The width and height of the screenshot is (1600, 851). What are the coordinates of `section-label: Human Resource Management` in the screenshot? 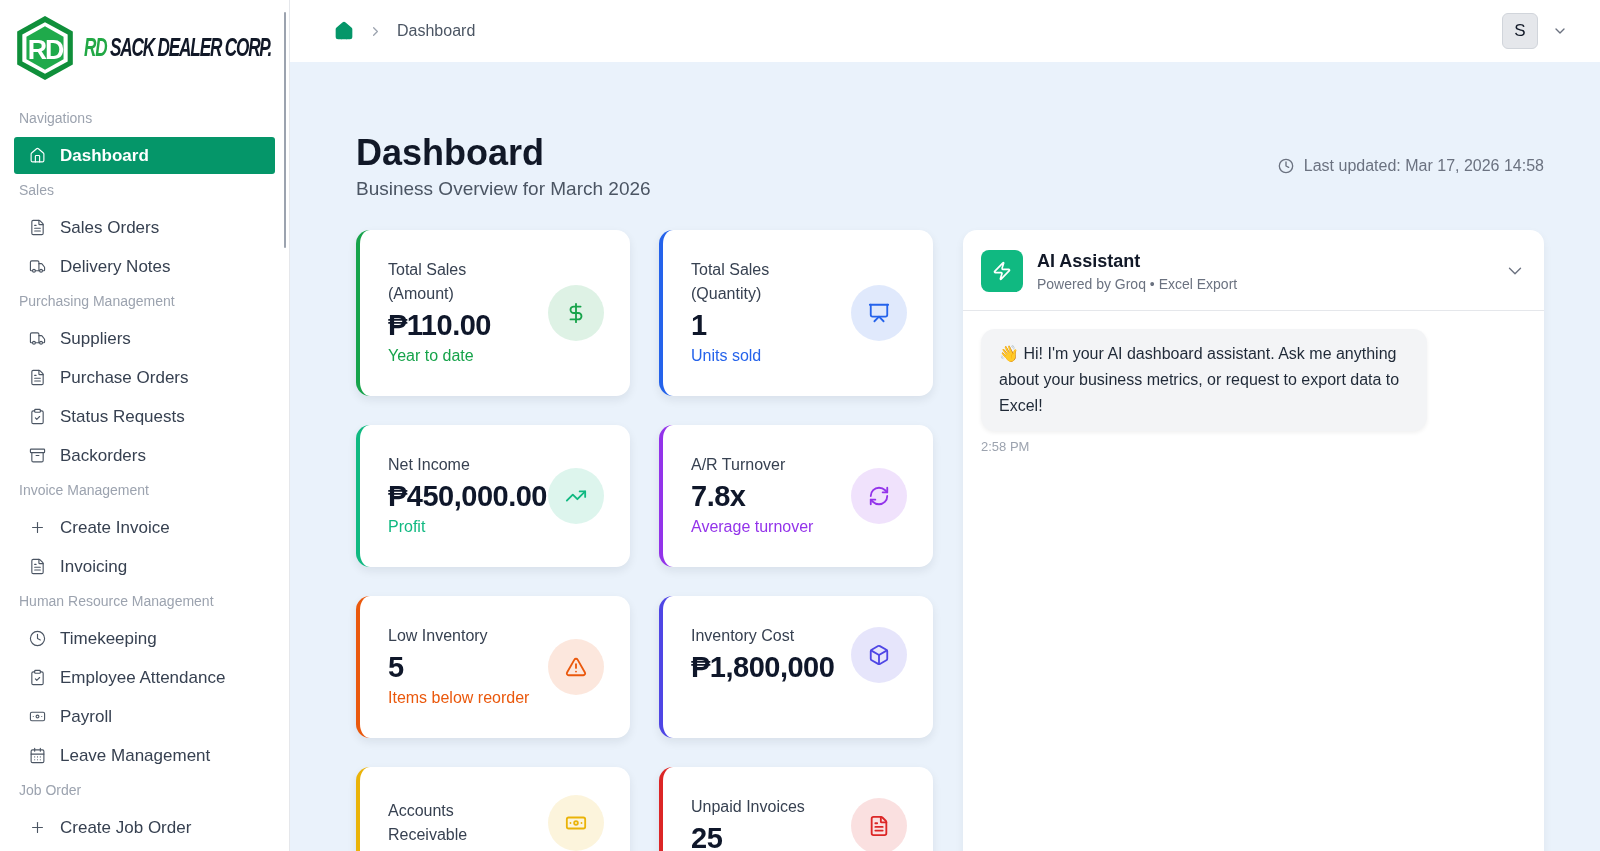 It's located at (116, 601).